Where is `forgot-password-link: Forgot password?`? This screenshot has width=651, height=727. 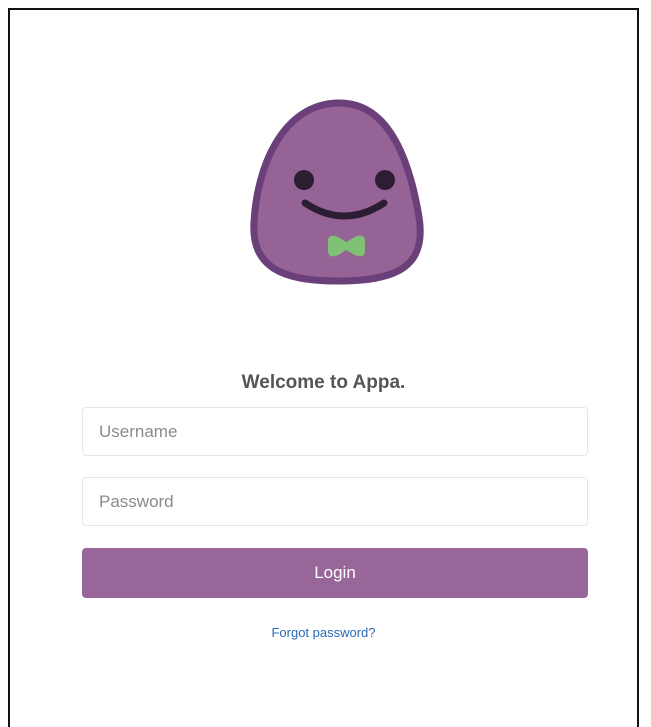 forgot-password-link: Forgot password? is located at coordinates (323, 632).